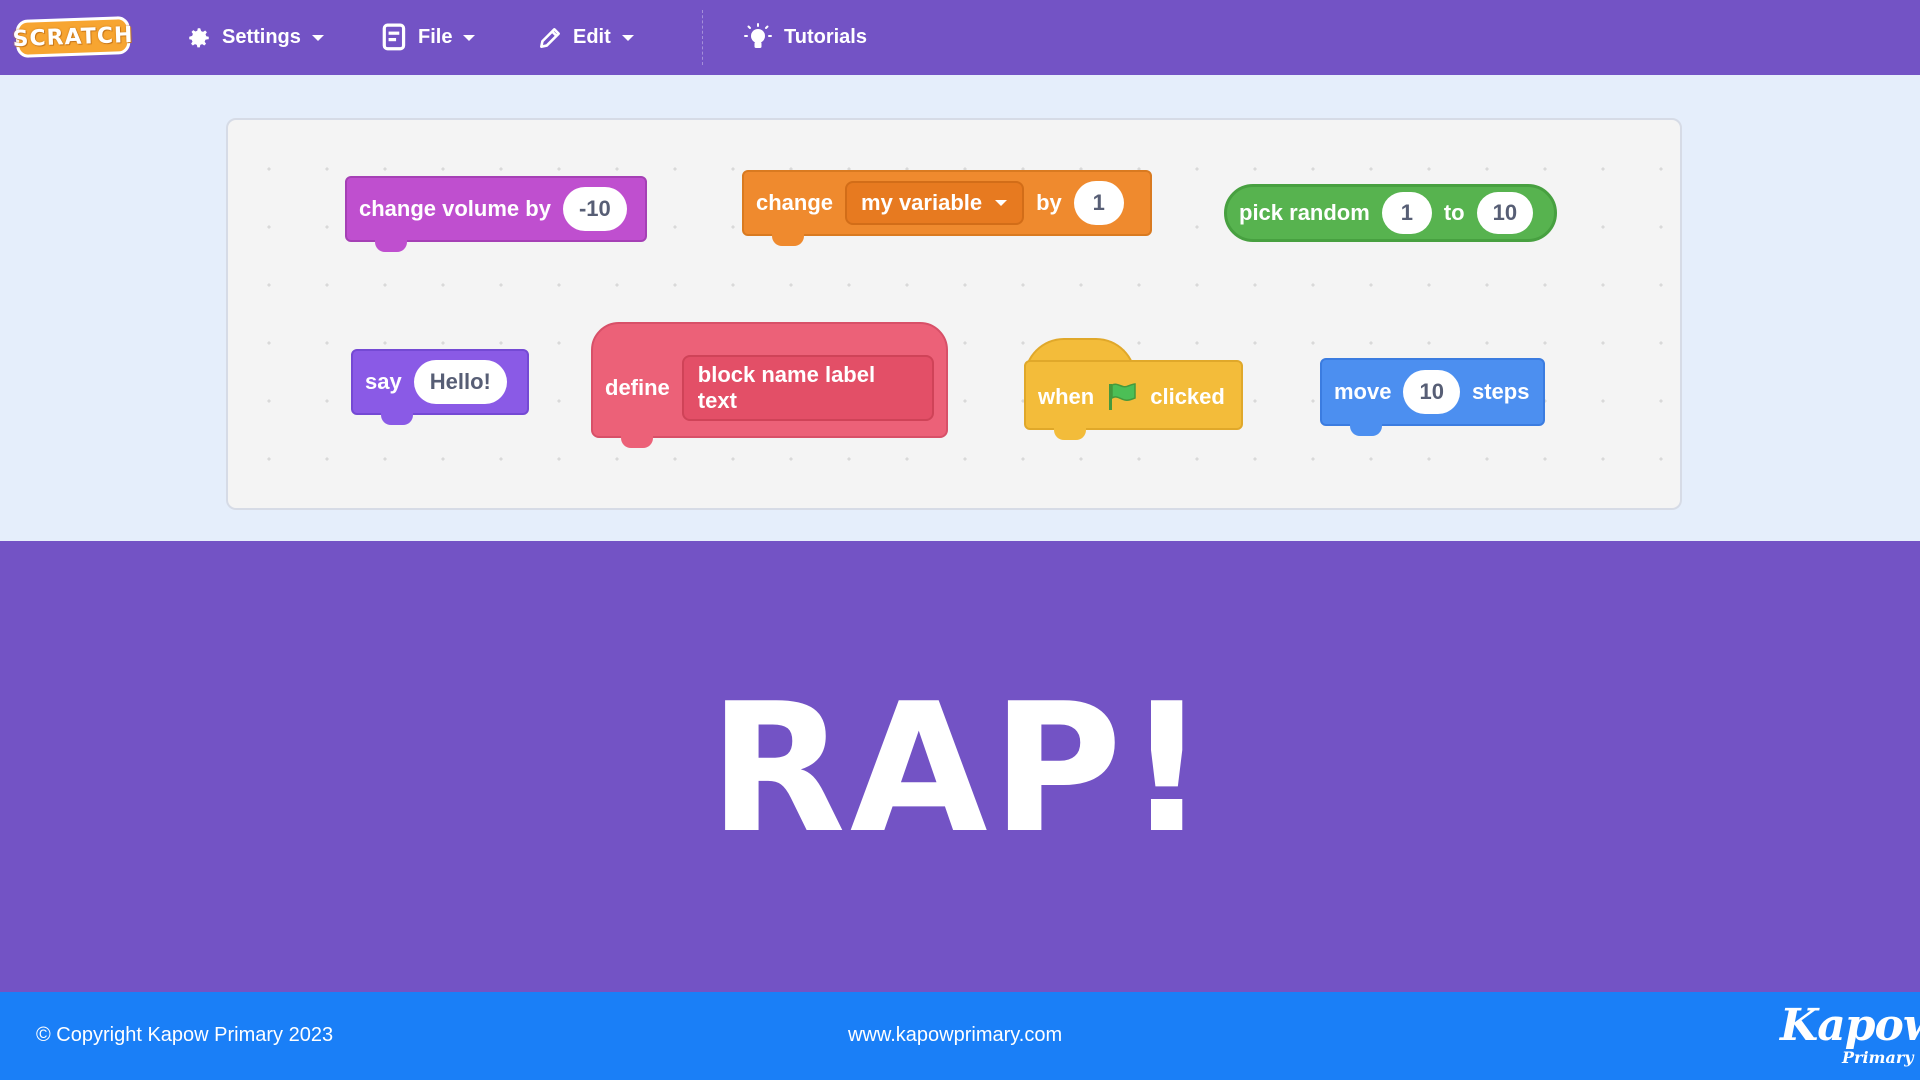 The width and height of the screenshot is (1920, 1080). What do you see at coordinates (1505, 213) in the screenshot?
I see `random-to-input: 10` at bounding box center [1505, 213].